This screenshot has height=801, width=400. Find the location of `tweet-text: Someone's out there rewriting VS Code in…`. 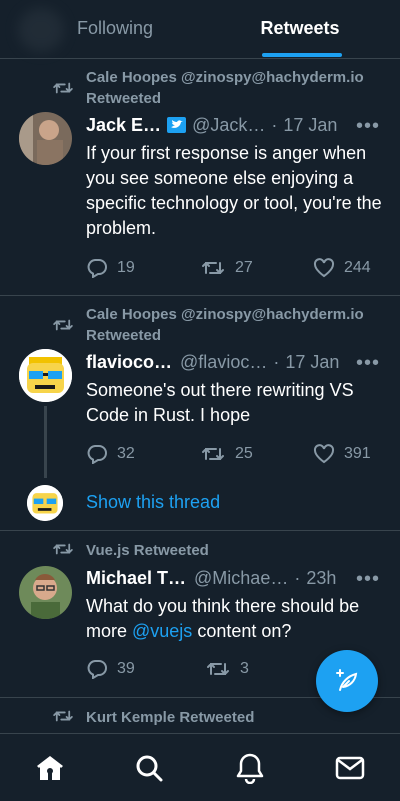

tweet-text: Someone's out there rewriting VS Code in… is located at coordinates (220, 402).